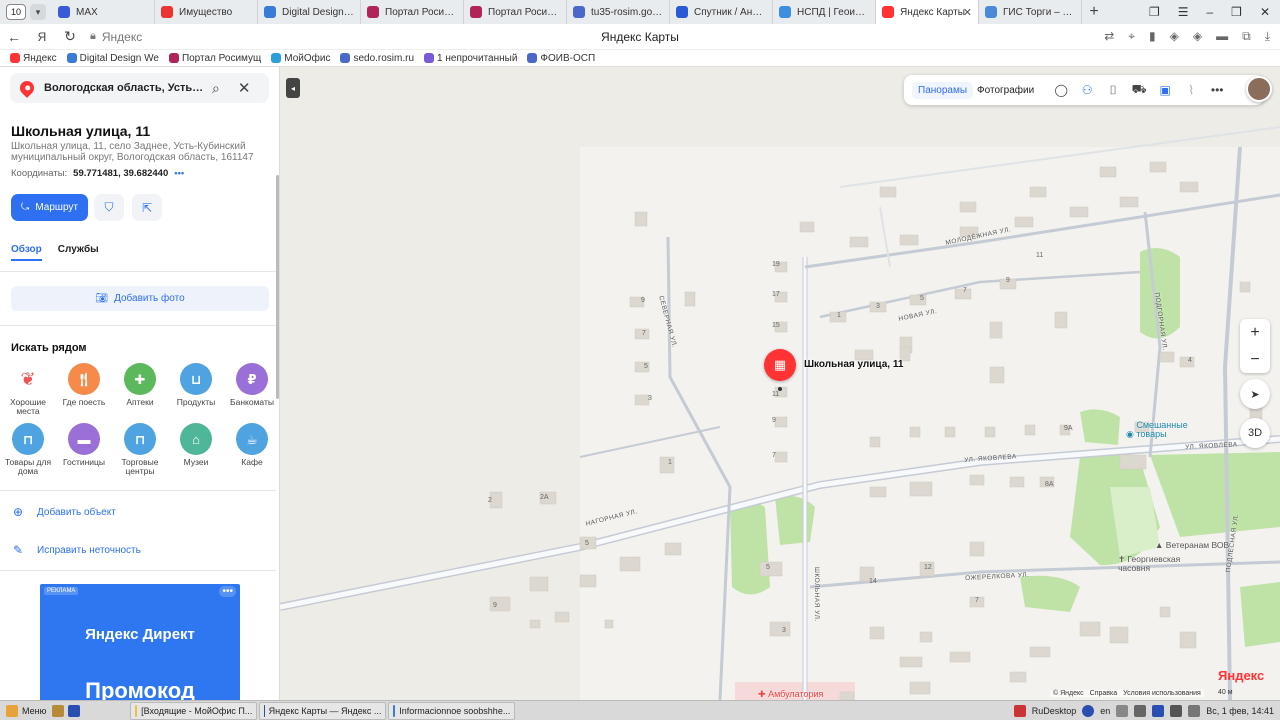 Image resolution: width=1280 pixels, height=721 pixels. Describe the element at coordinates (26, 711) in the screenshot. I see `start-menu-button: Меню` at that location.